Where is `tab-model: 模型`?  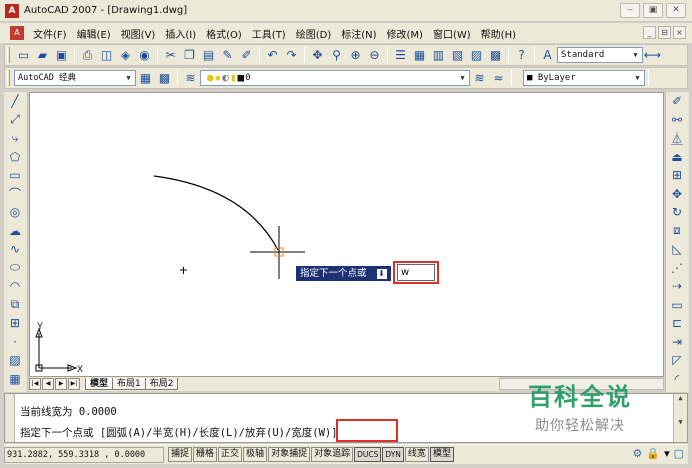
tab-model: 模型 is located at coordinates (99, 384).